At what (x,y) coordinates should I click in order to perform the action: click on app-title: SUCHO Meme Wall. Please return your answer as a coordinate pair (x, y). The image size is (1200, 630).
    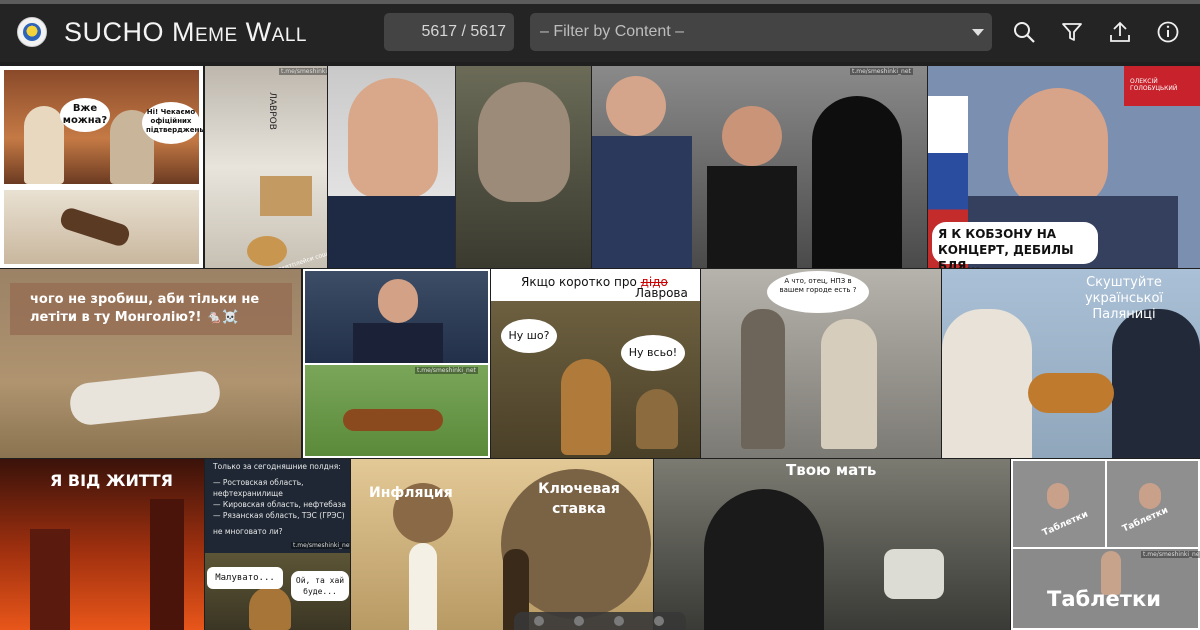
    Looking at the image, I should click on (185, 32).